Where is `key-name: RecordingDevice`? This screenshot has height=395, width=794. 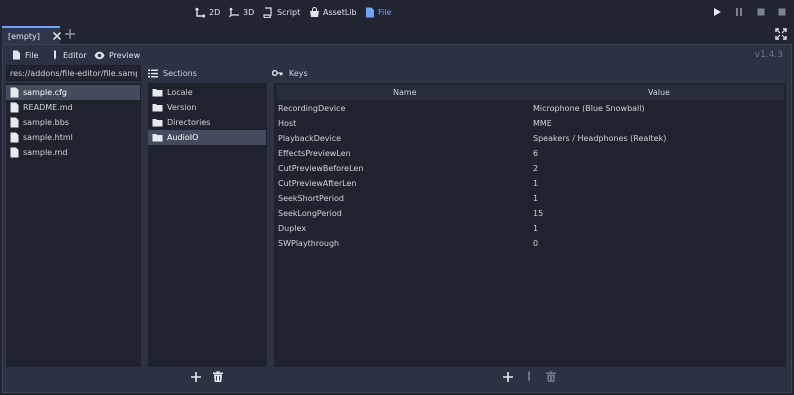 key-name: RecordingDevice is located at coordinates (312, 108).